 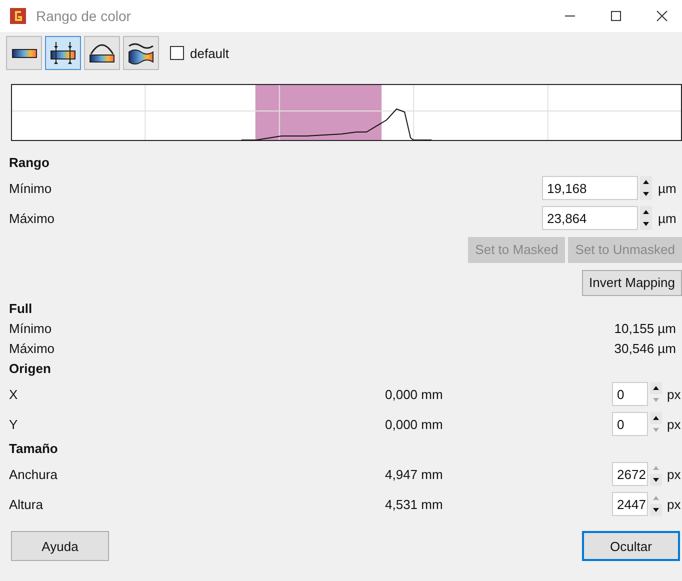 I want to click on number-field: 2447, so click(x=630, y=504).